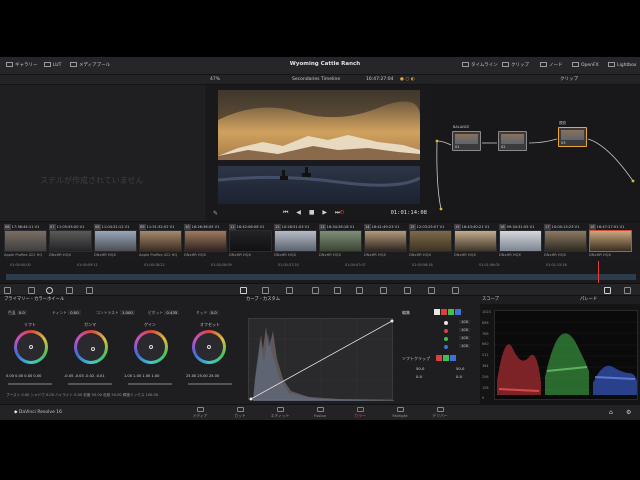  What do you see at coordinates (321, 359) in the screenshot?
I see `curve-graph` at bounding box center [321, 359].